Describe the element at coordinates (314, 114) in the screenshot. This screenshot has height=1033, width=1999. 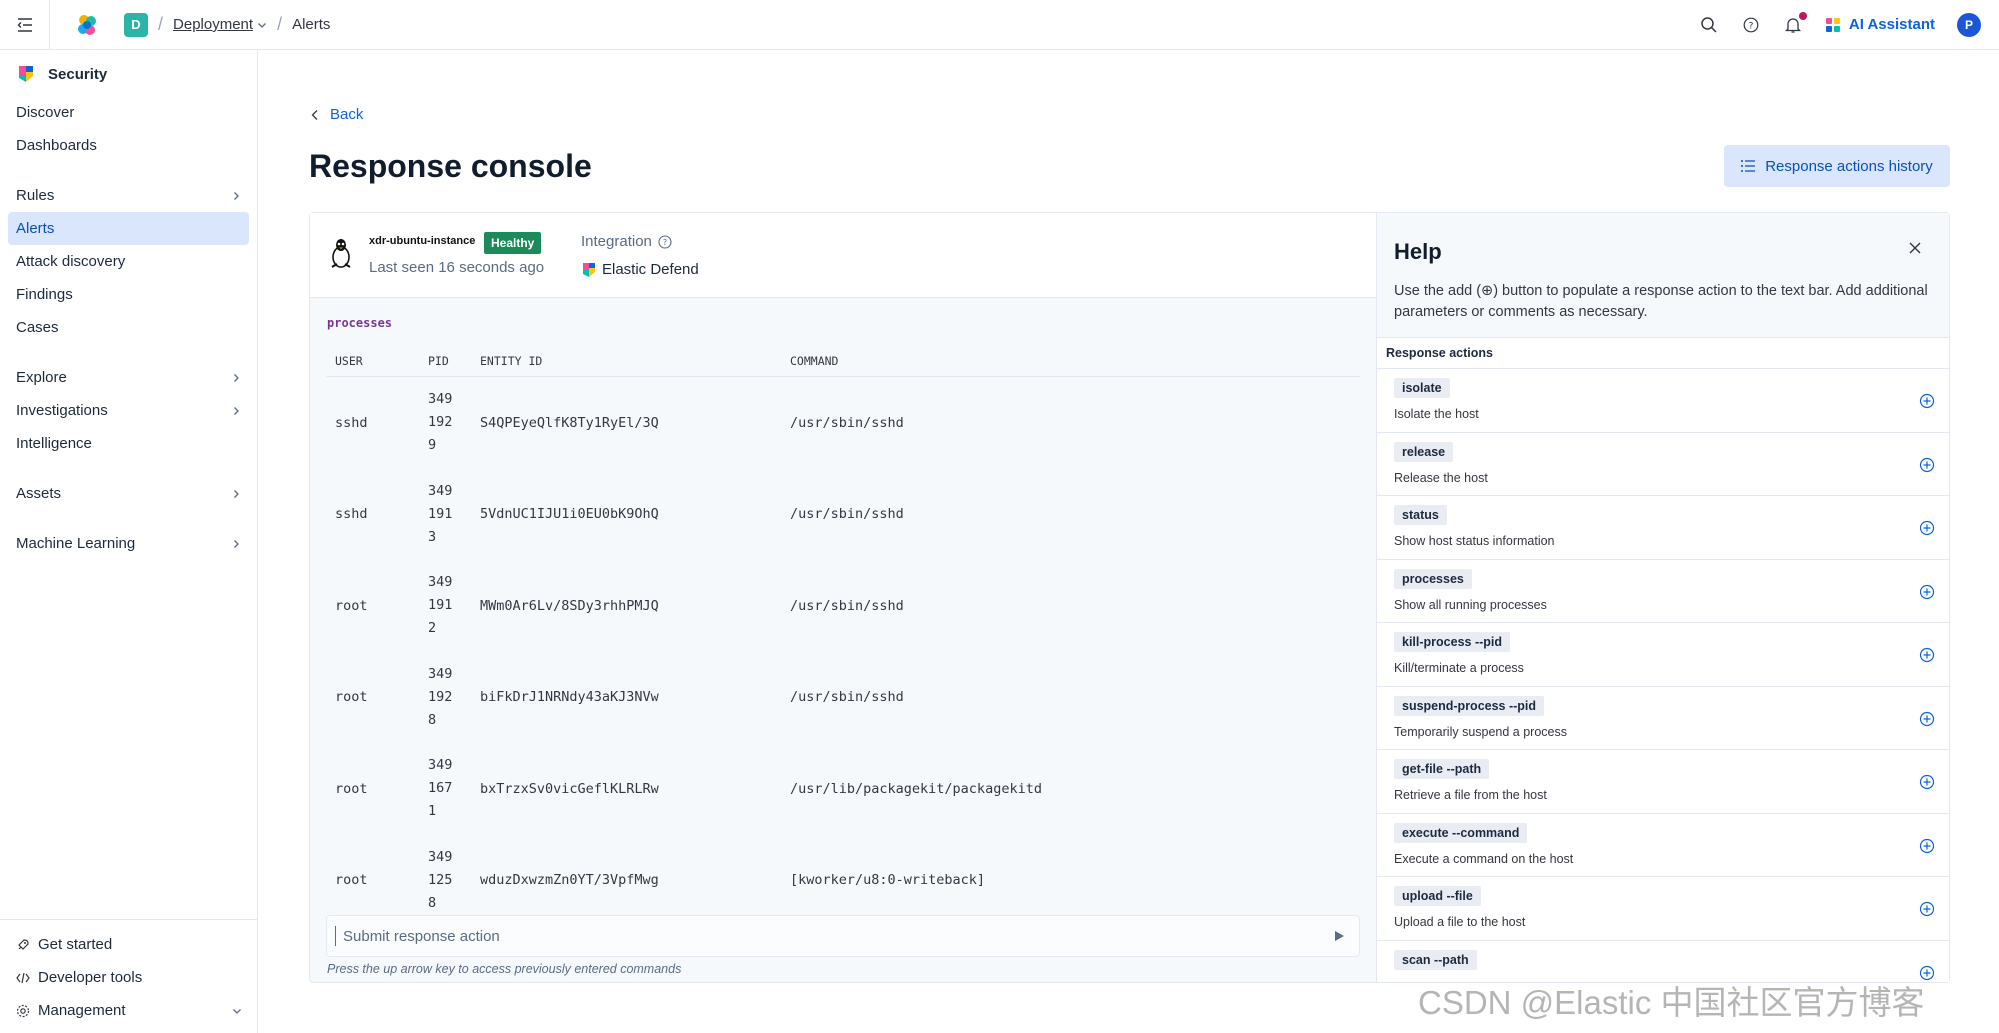
I see `chevron-left-icon` at that location.